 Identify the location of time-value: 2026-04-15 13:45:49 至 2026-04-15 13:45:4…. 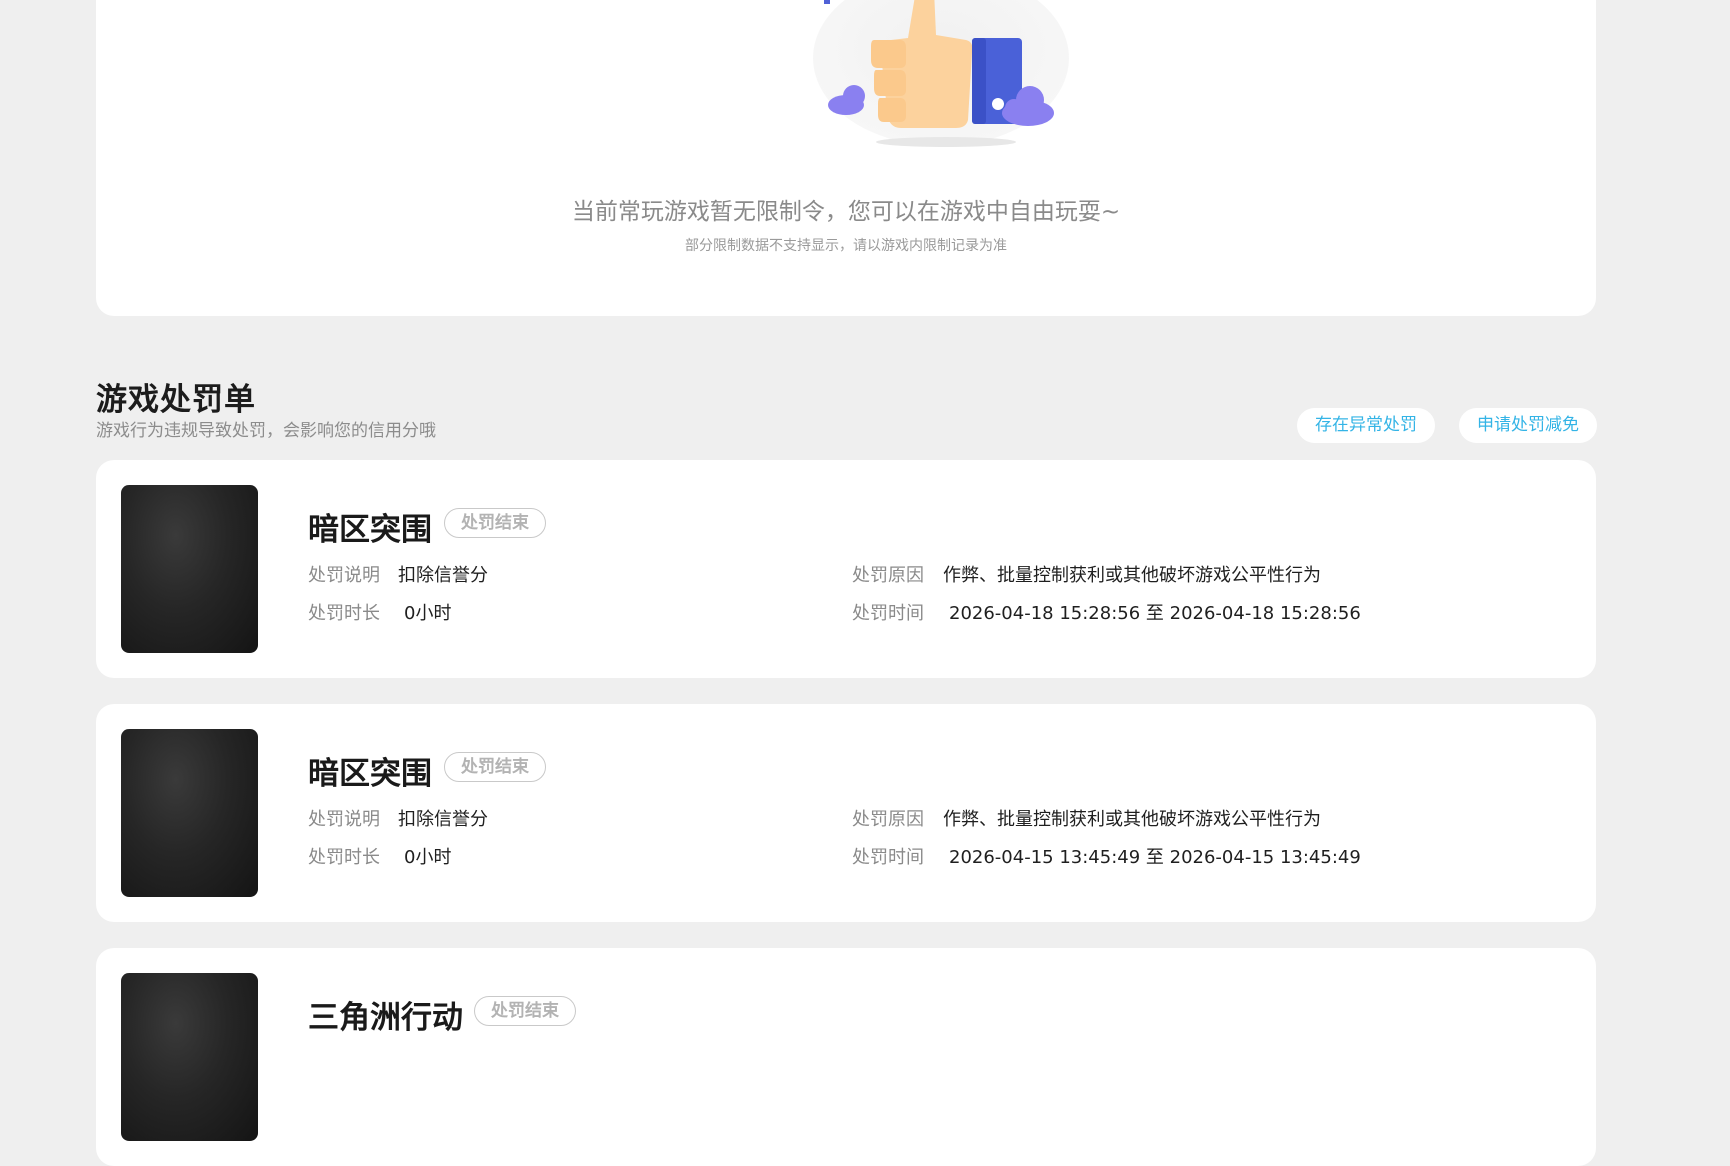
(1155, 857).